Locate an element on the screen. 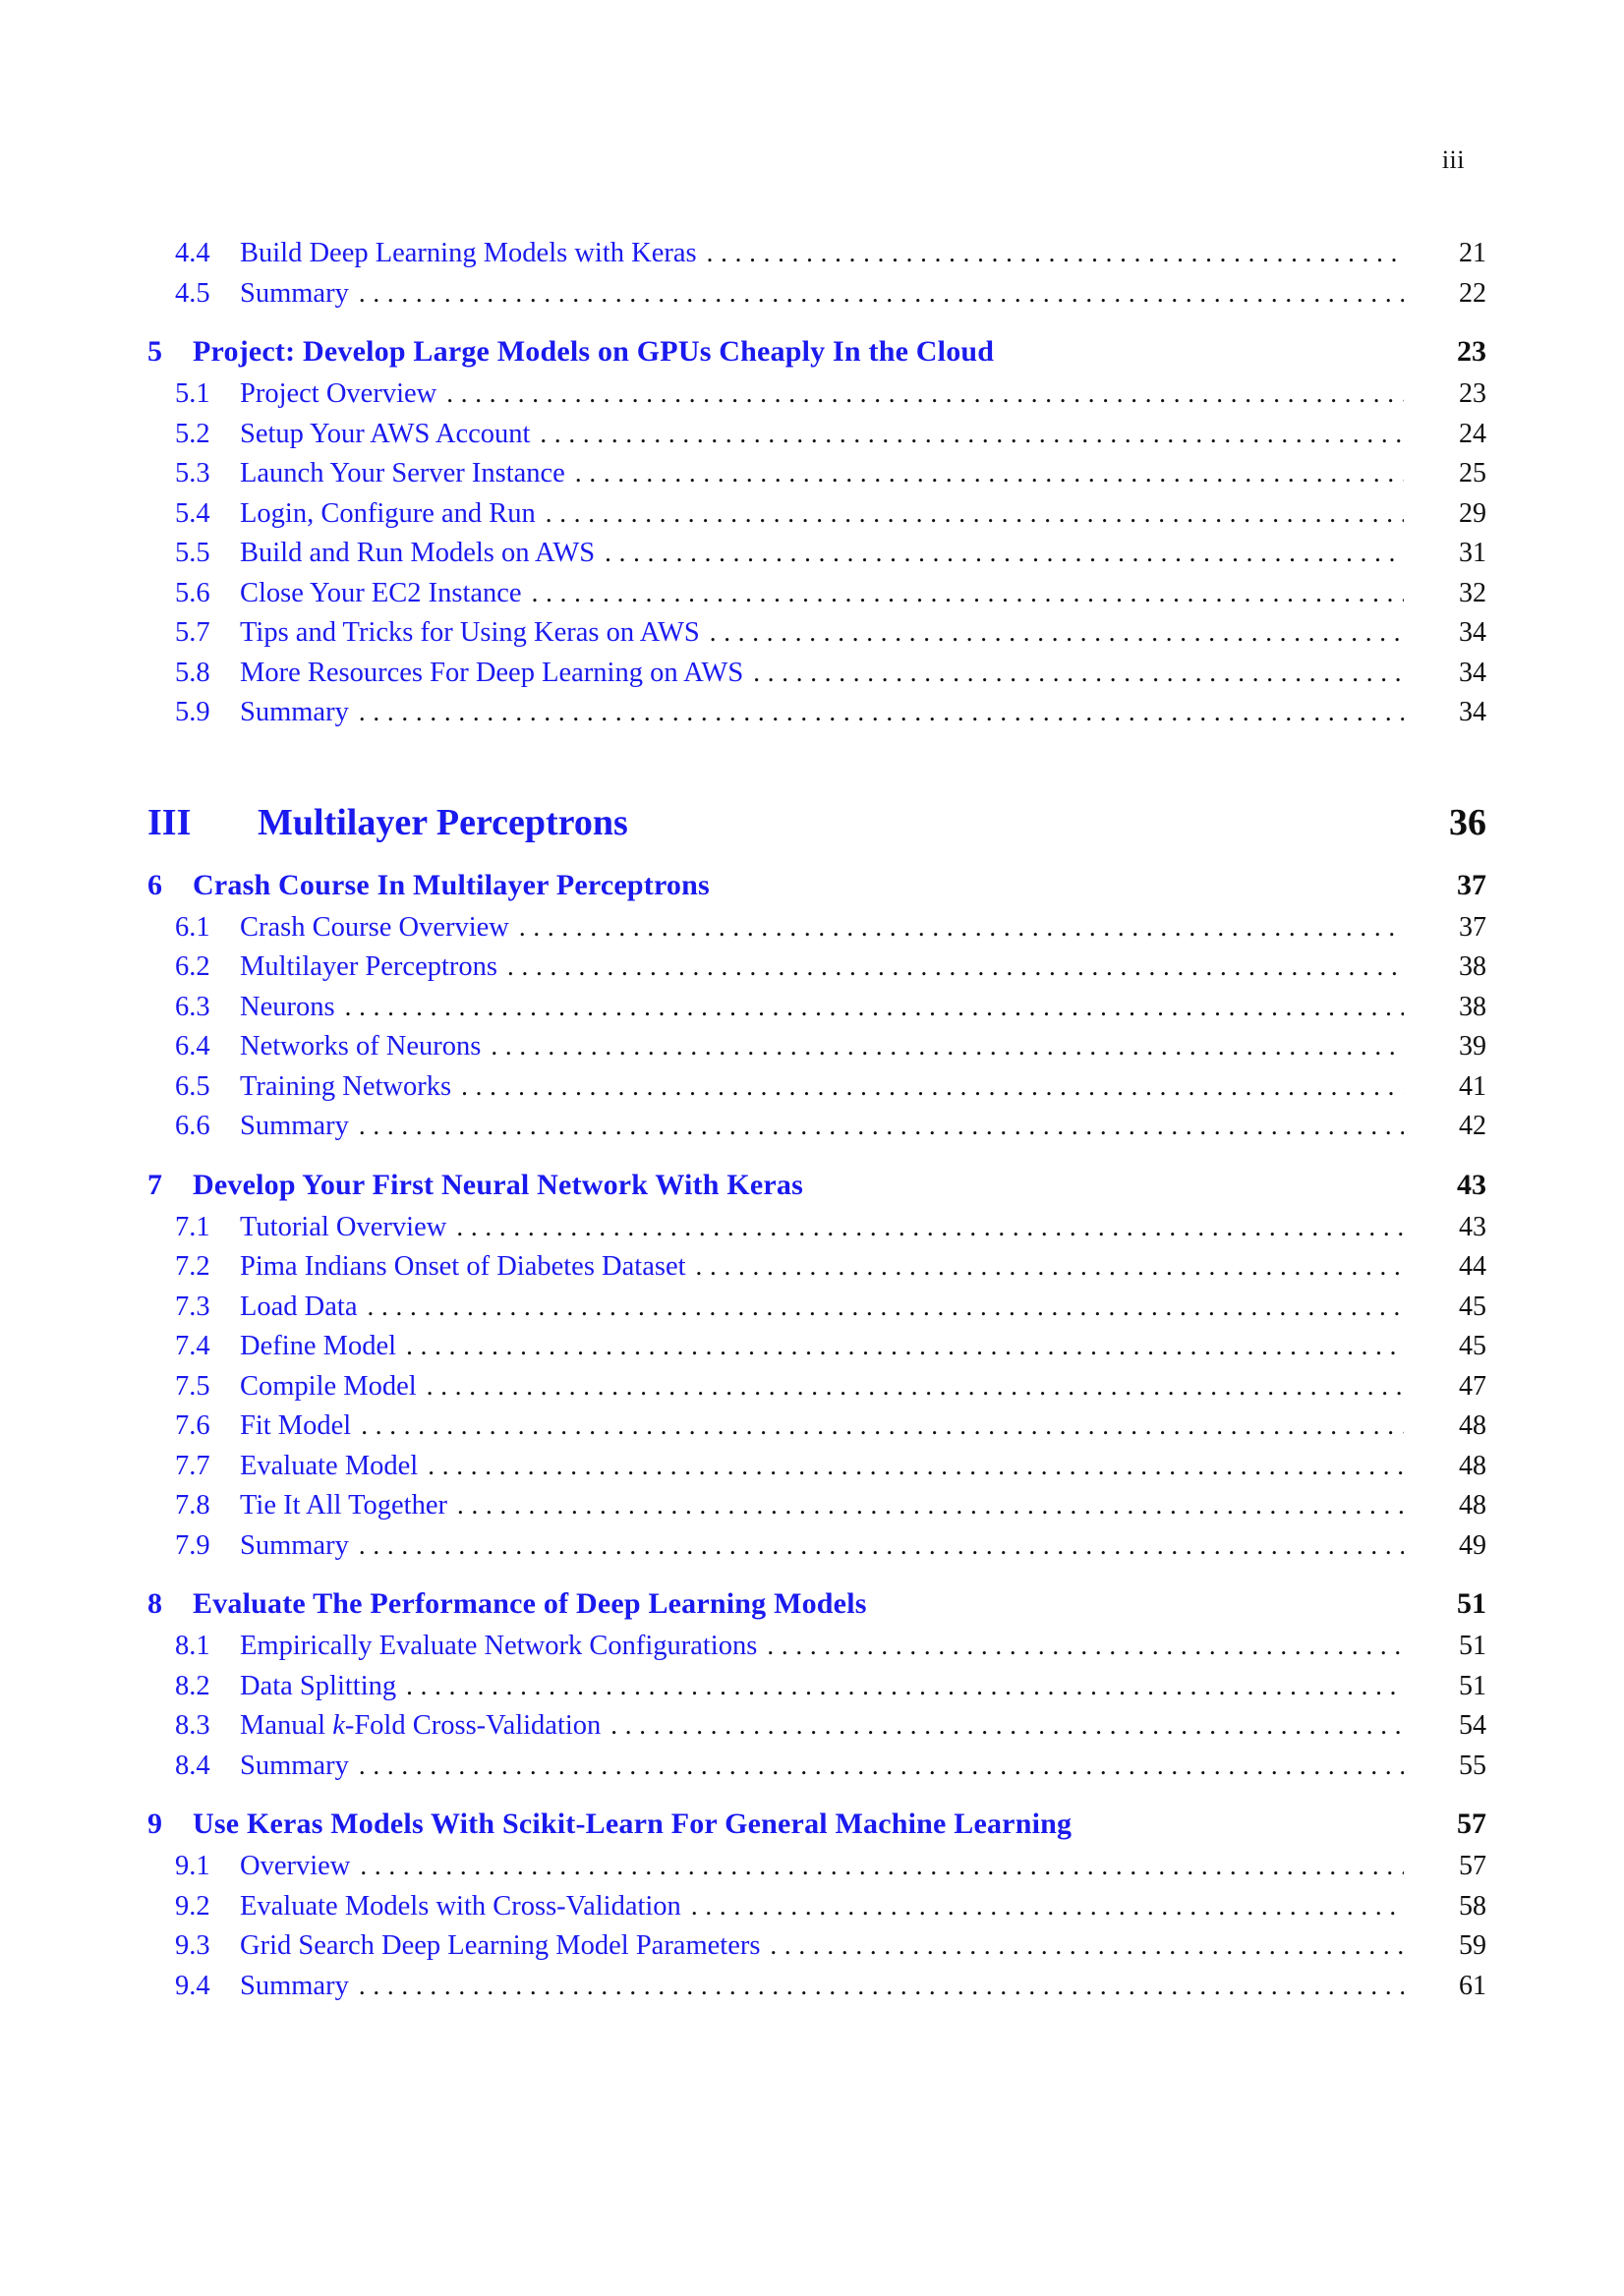  toc-entry-page-number: 61 is located at coordinates (1472, 1986).